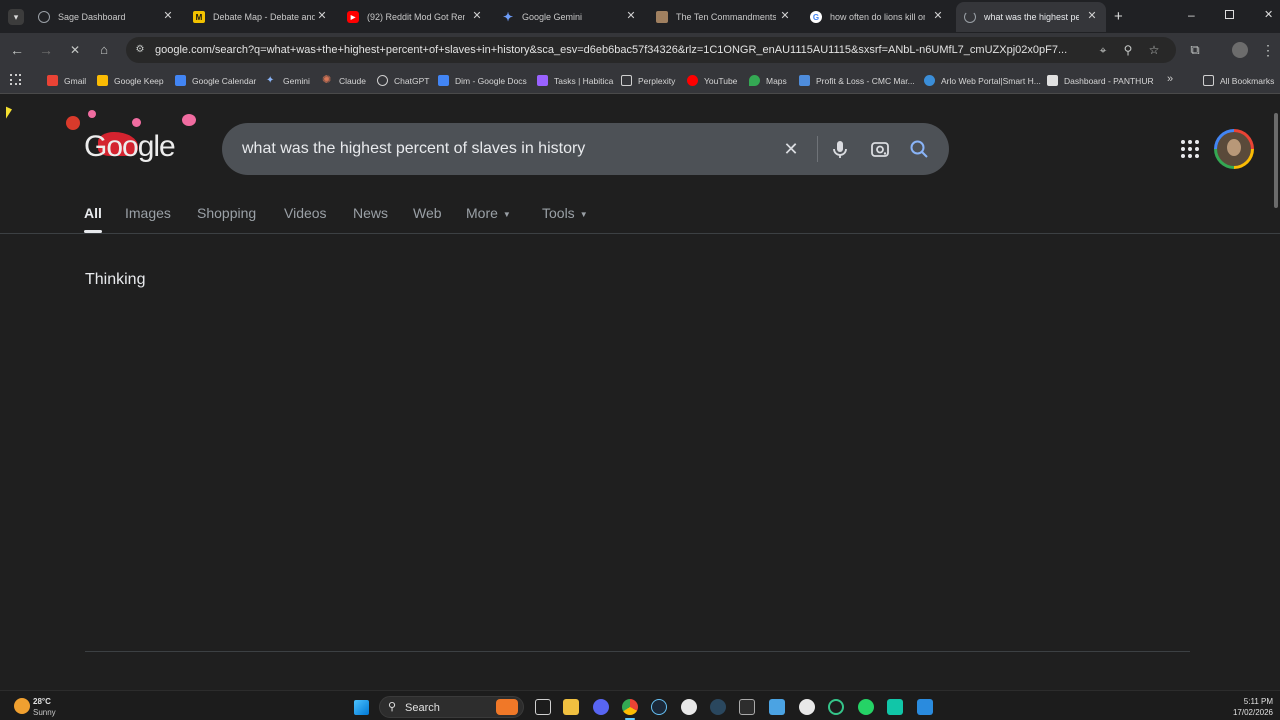 This screenshot has height=720, width=1280. I want to click on menu-kebab-icon: ⋮, so click(1268, 50).